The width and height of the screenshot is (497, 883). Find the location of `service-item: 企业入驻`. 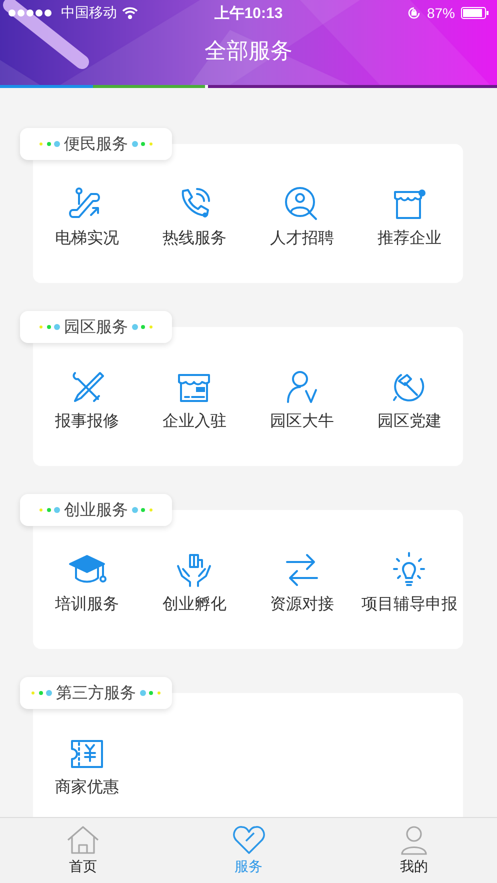

service-item: 企业入驻 is located at coordinates (194, 399).